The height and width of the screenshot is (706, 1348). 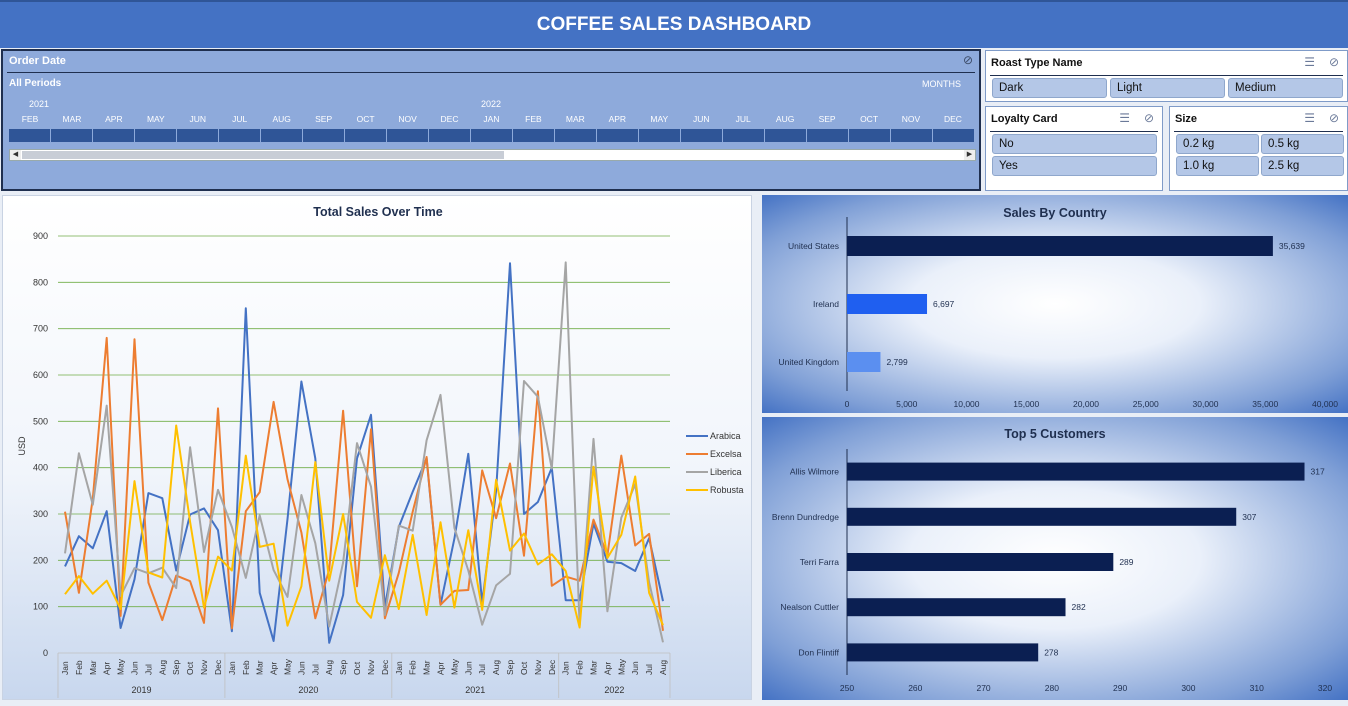 What do you see at coordinates (969, 155) in the screenshot?
I see `scroll-right-icon: ▶` at bounding box center [969, 155].